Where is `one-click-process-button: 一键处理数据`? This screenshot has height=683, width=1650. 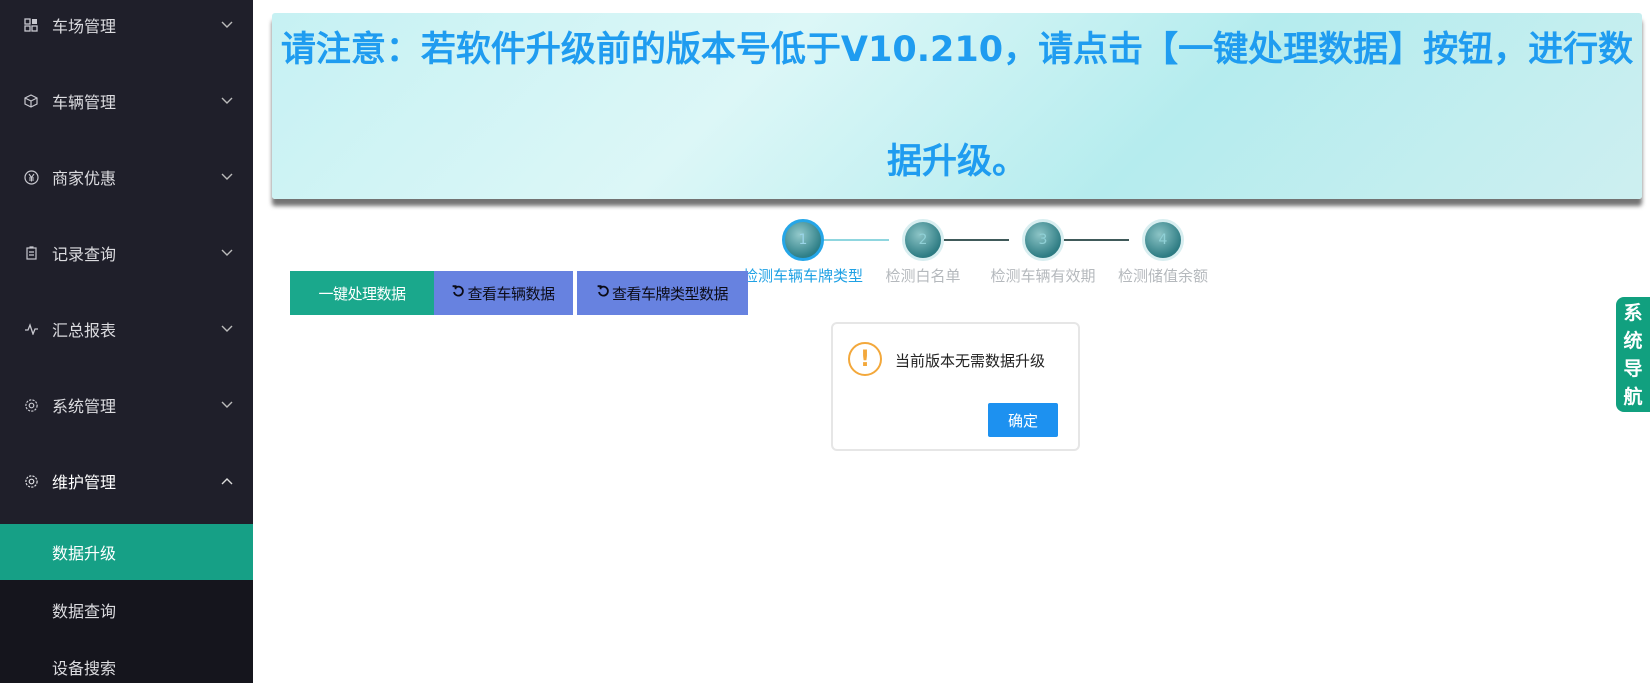
one-click-process-button: 一键处理数据 is located at coordinates (362, 293).